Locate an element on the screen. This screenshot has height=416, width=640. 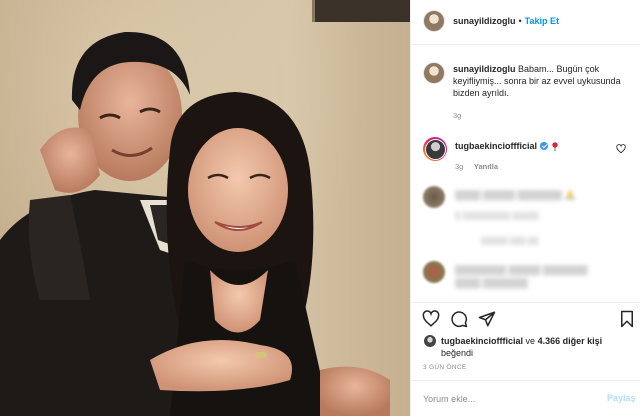
author-avatar is located at coordinates (434, 21).